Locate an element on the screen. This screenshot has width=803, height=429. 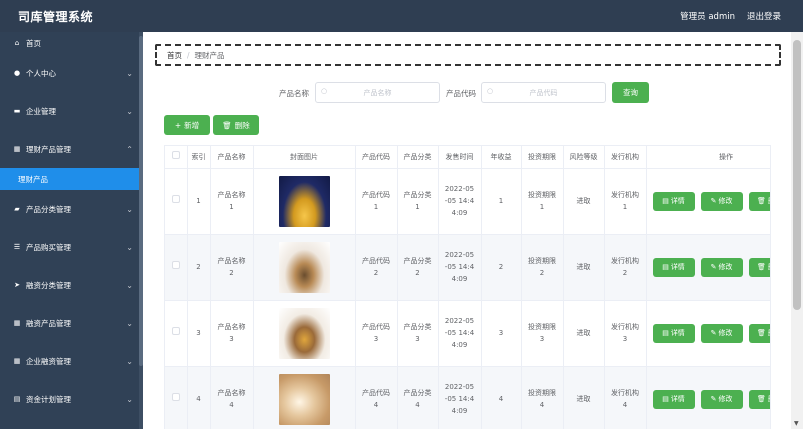
product-code-input is located at coordinates (543, 92).